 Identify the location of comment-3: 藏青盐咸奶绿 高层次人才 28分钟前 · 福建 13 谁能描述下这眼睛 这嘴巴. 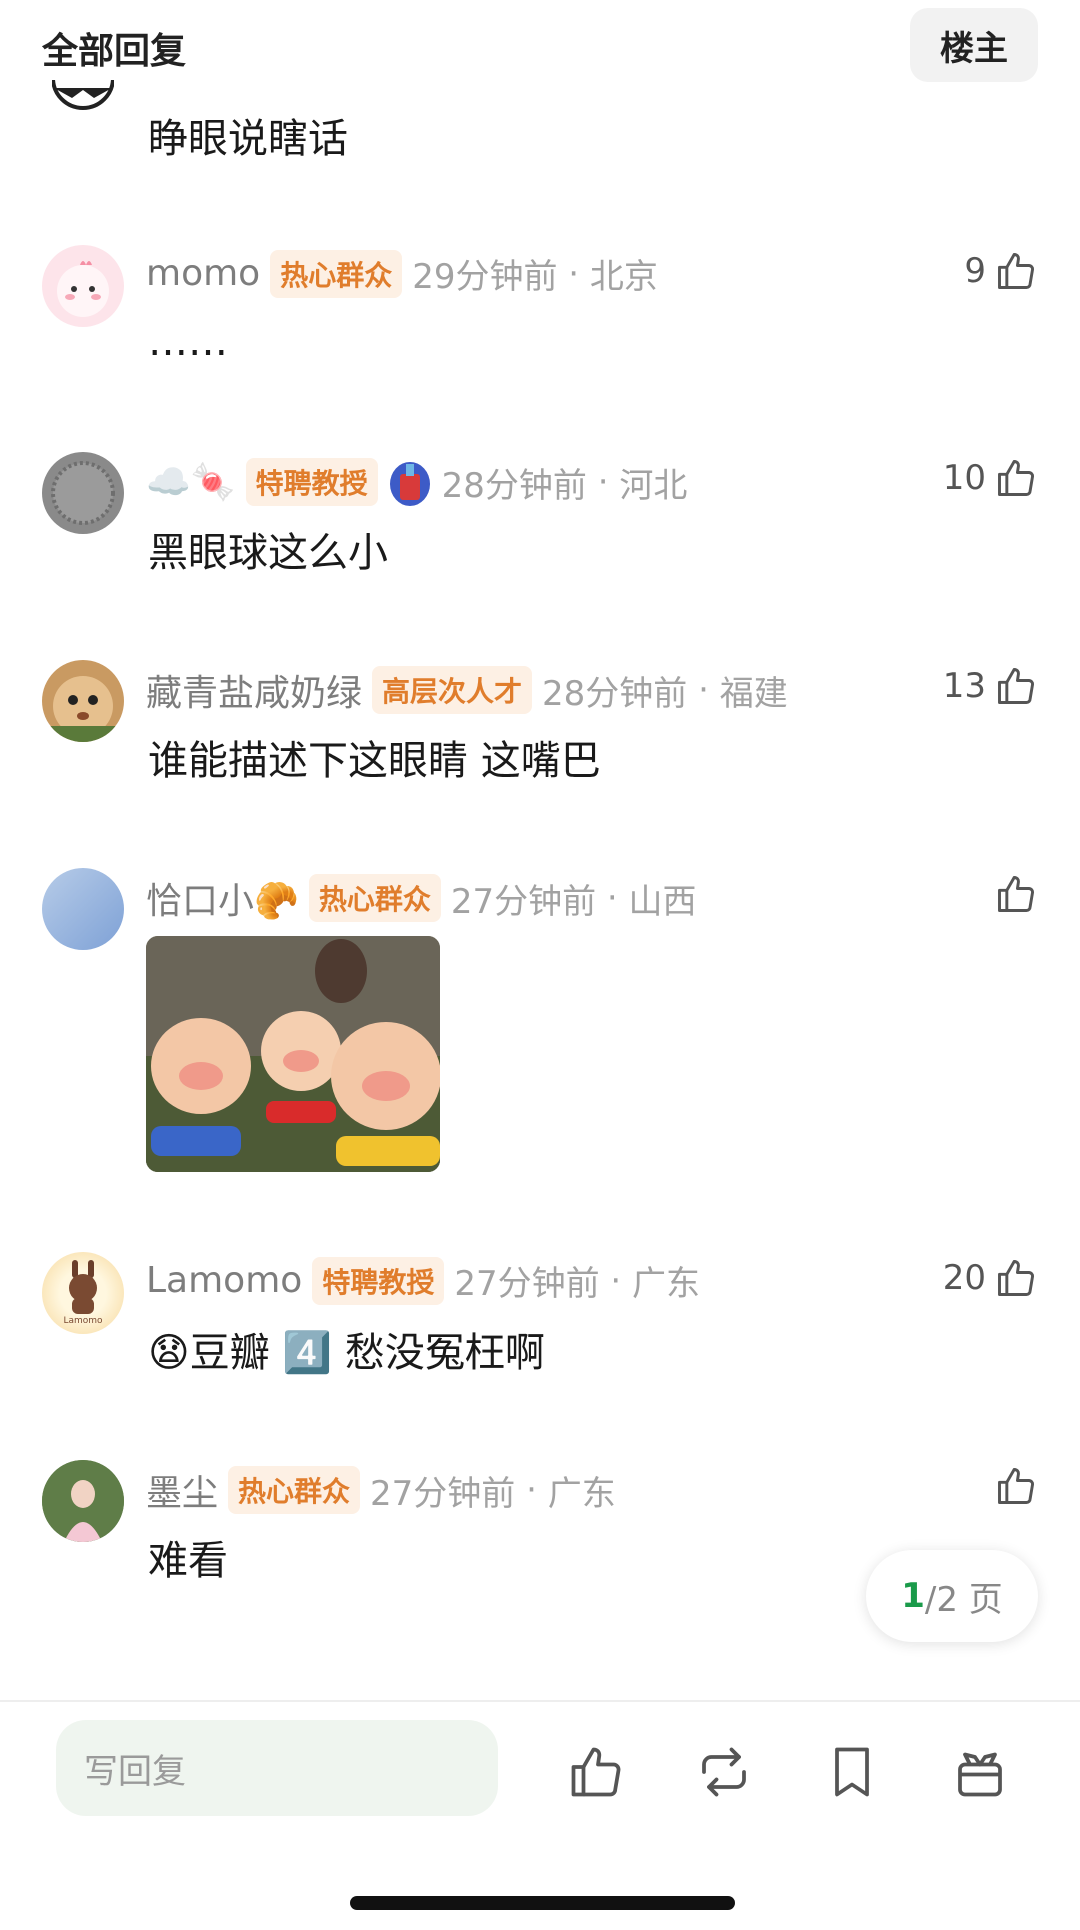
(540, 722).